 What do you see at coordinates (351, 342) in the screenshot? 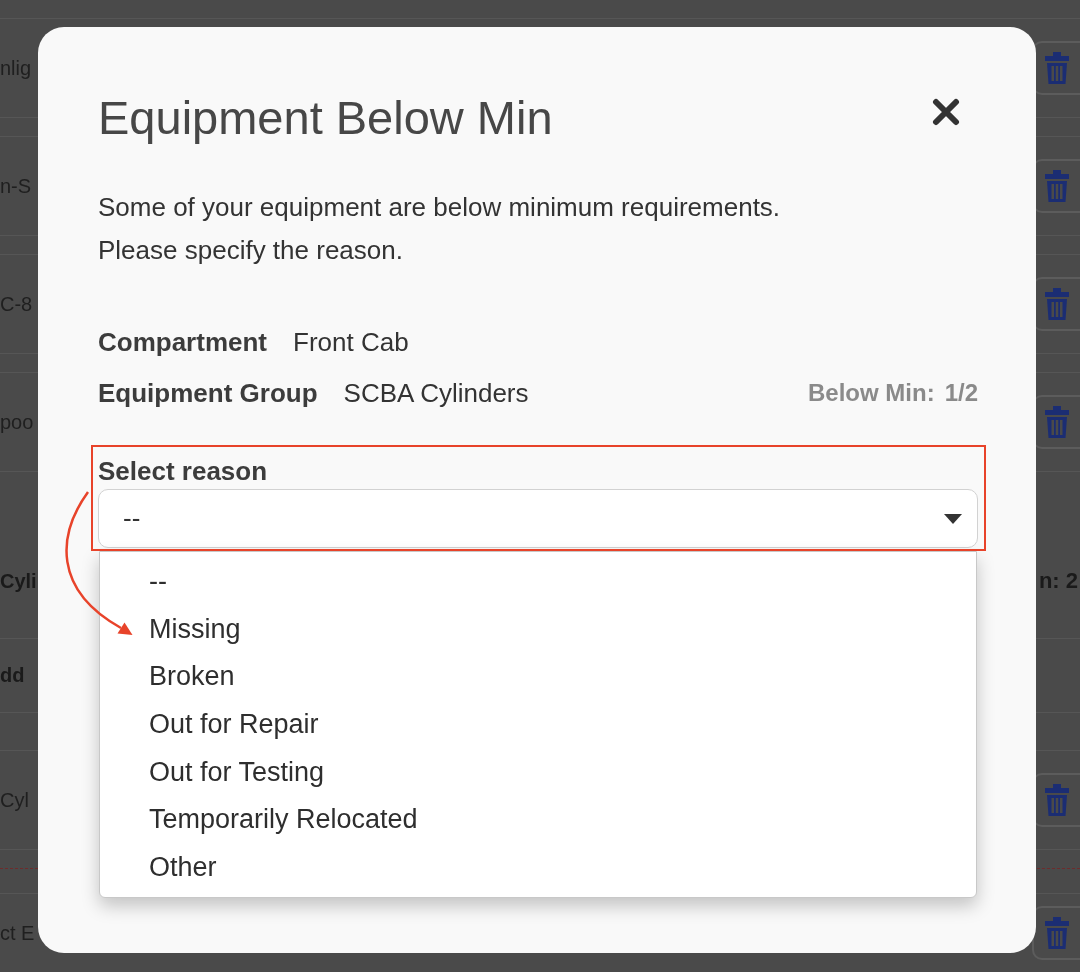
I see `detail-value: Front Cab` at bounding box center [351, 342].